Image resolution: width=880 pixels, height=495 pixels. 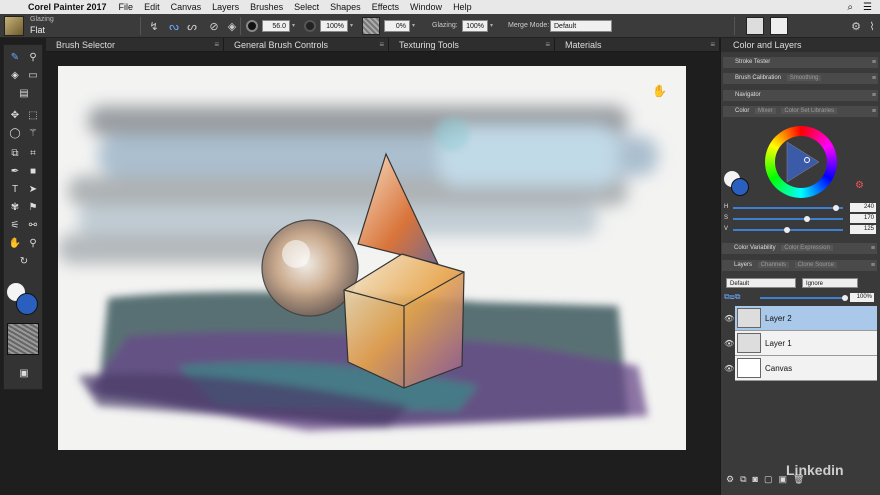 I want to click on pen-tool-icon: ✒, so click(x=15, y=171).